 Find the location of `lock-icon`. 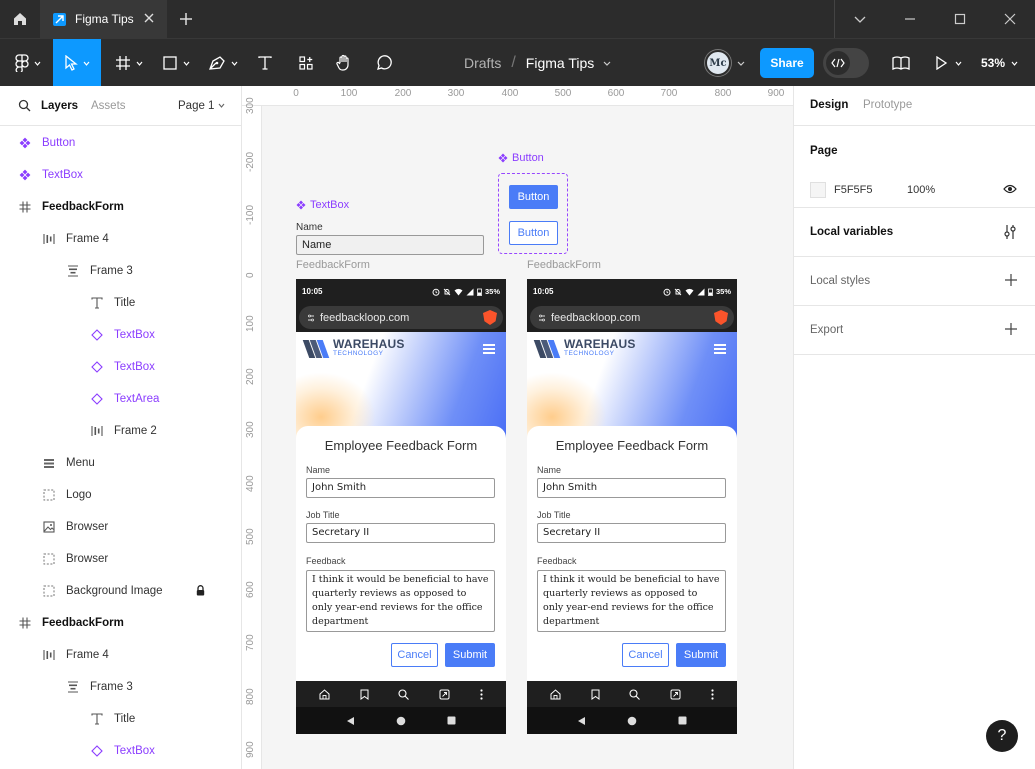

lock-icon is located at coordinates (200, 592).